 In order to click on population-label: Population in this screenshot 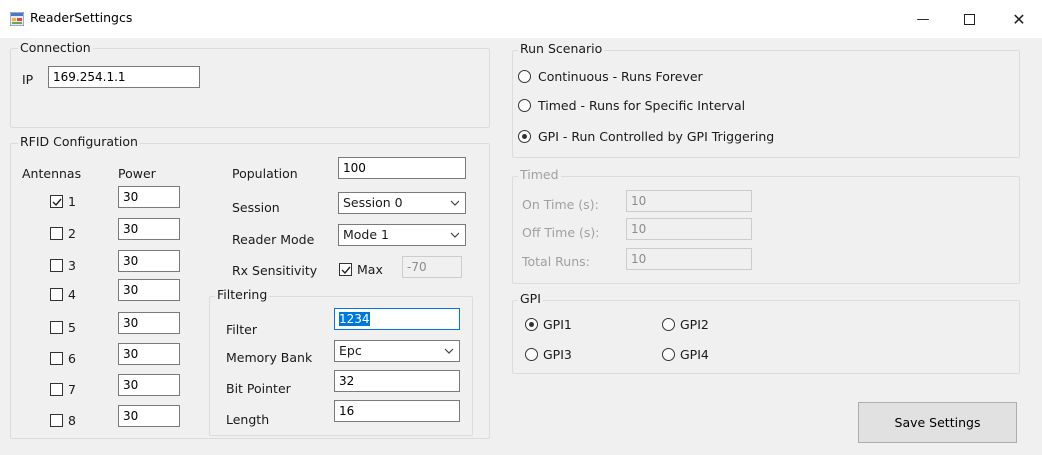, I will do `click(265, 173)`.